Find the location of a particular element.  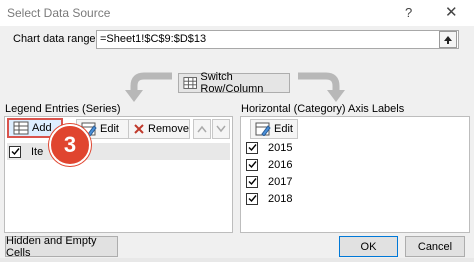

move-down-button is located at coordinates (221, 129).